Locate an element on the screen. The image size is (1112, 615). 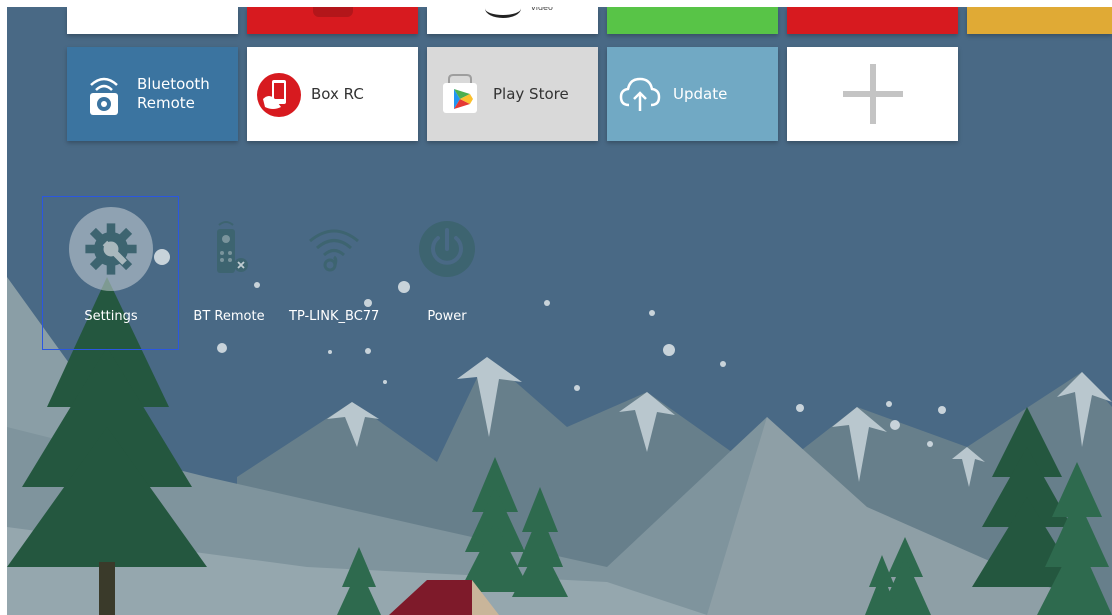
box-rc-label: Box RC is located at coordinates (337, 93).